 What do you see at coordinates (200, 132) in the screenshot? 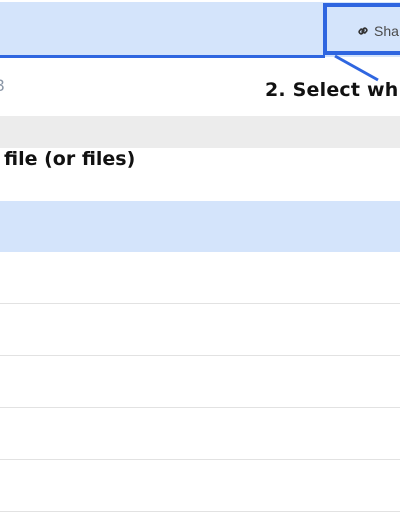
I see `section-header` at bounding box center [200, 132].